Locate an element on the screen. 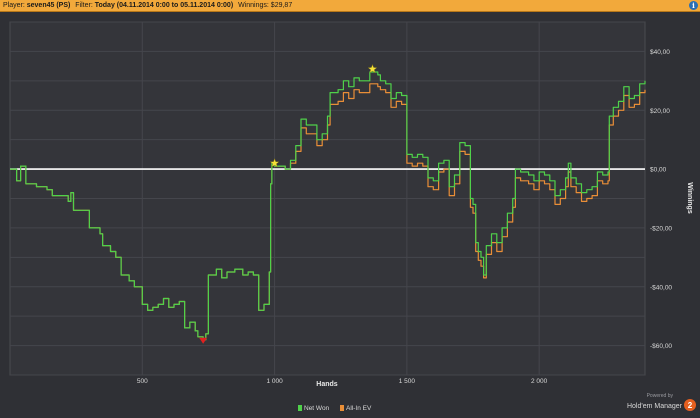 The height and width of the screenshot is (418, 700). powered-by-text: Powered by is located at coordinates (660, 396).